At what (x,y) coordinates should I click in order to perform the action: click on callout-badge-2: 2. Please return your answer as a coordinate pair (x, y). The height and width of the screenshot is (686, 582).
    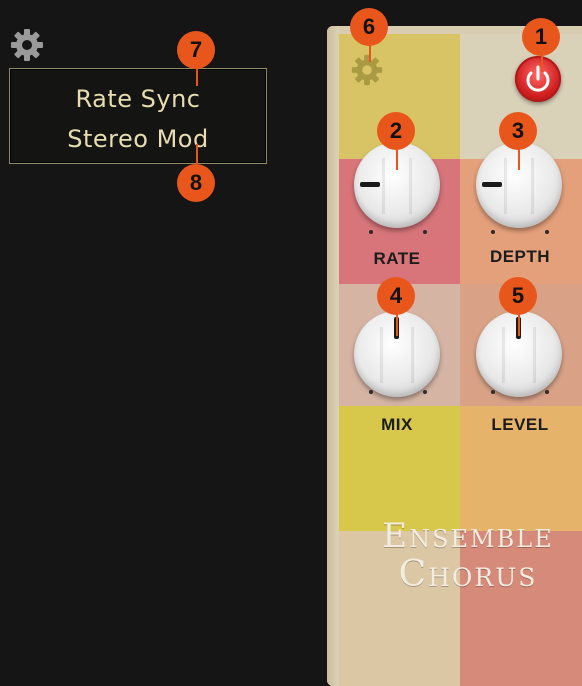
    Looking at the image, I should click on (396, 131).